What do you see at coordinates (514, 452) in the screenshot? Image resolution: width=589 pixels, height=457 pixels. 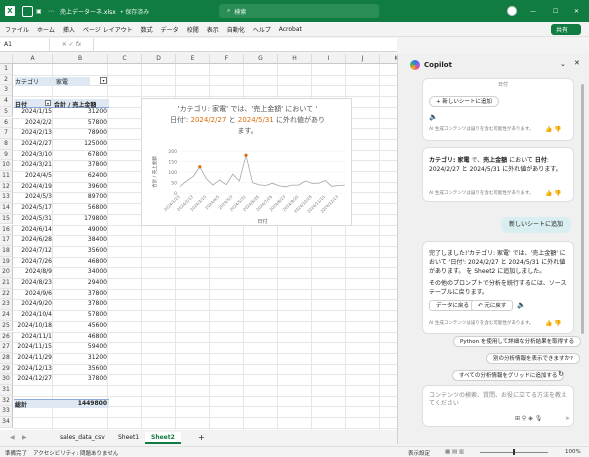 I see `zoom-thumb` at bounding box center [514, 452].